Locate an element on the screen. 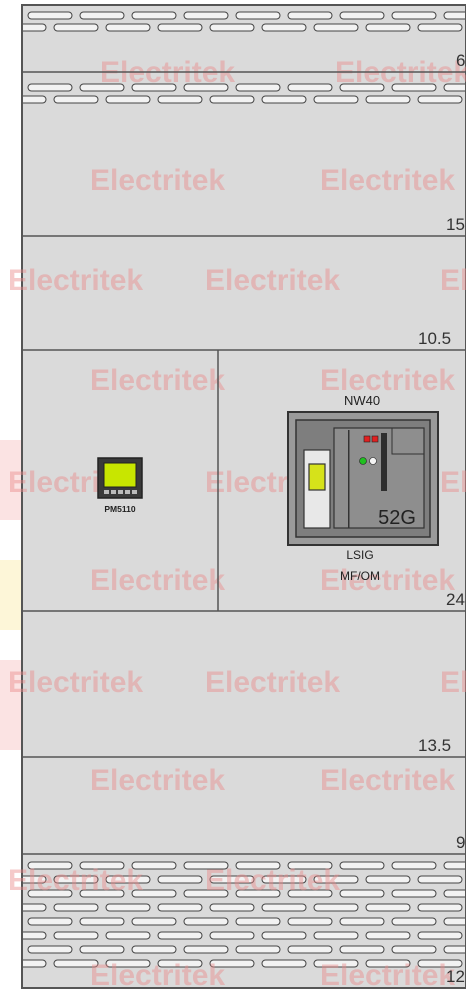 This screenshot has height=993, width=466. meter-label: PM5110 is located at coordinates (119, 509).